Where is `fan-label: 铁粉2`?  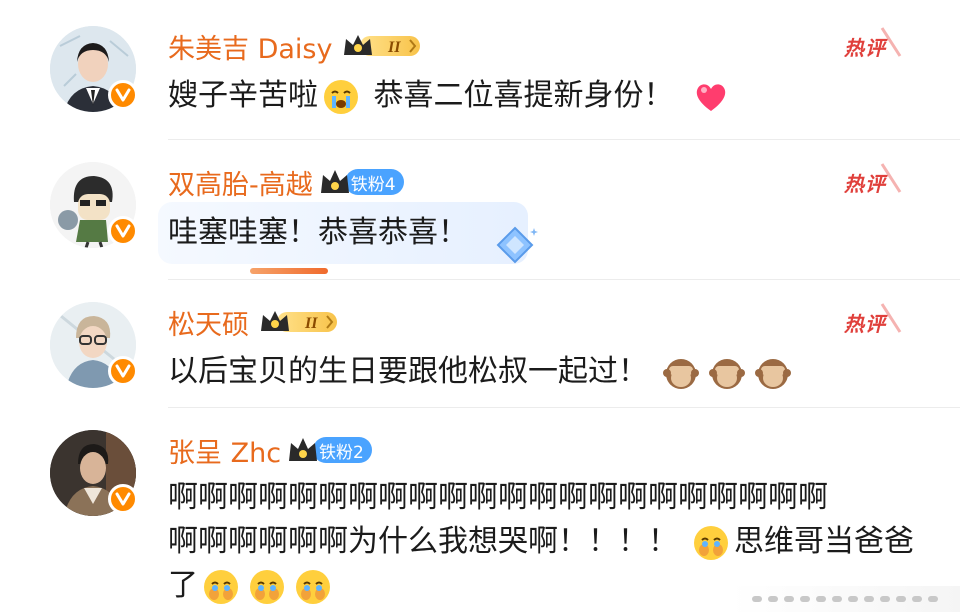
fan-label: 铁粉2 is located at coordinates (342, 450).